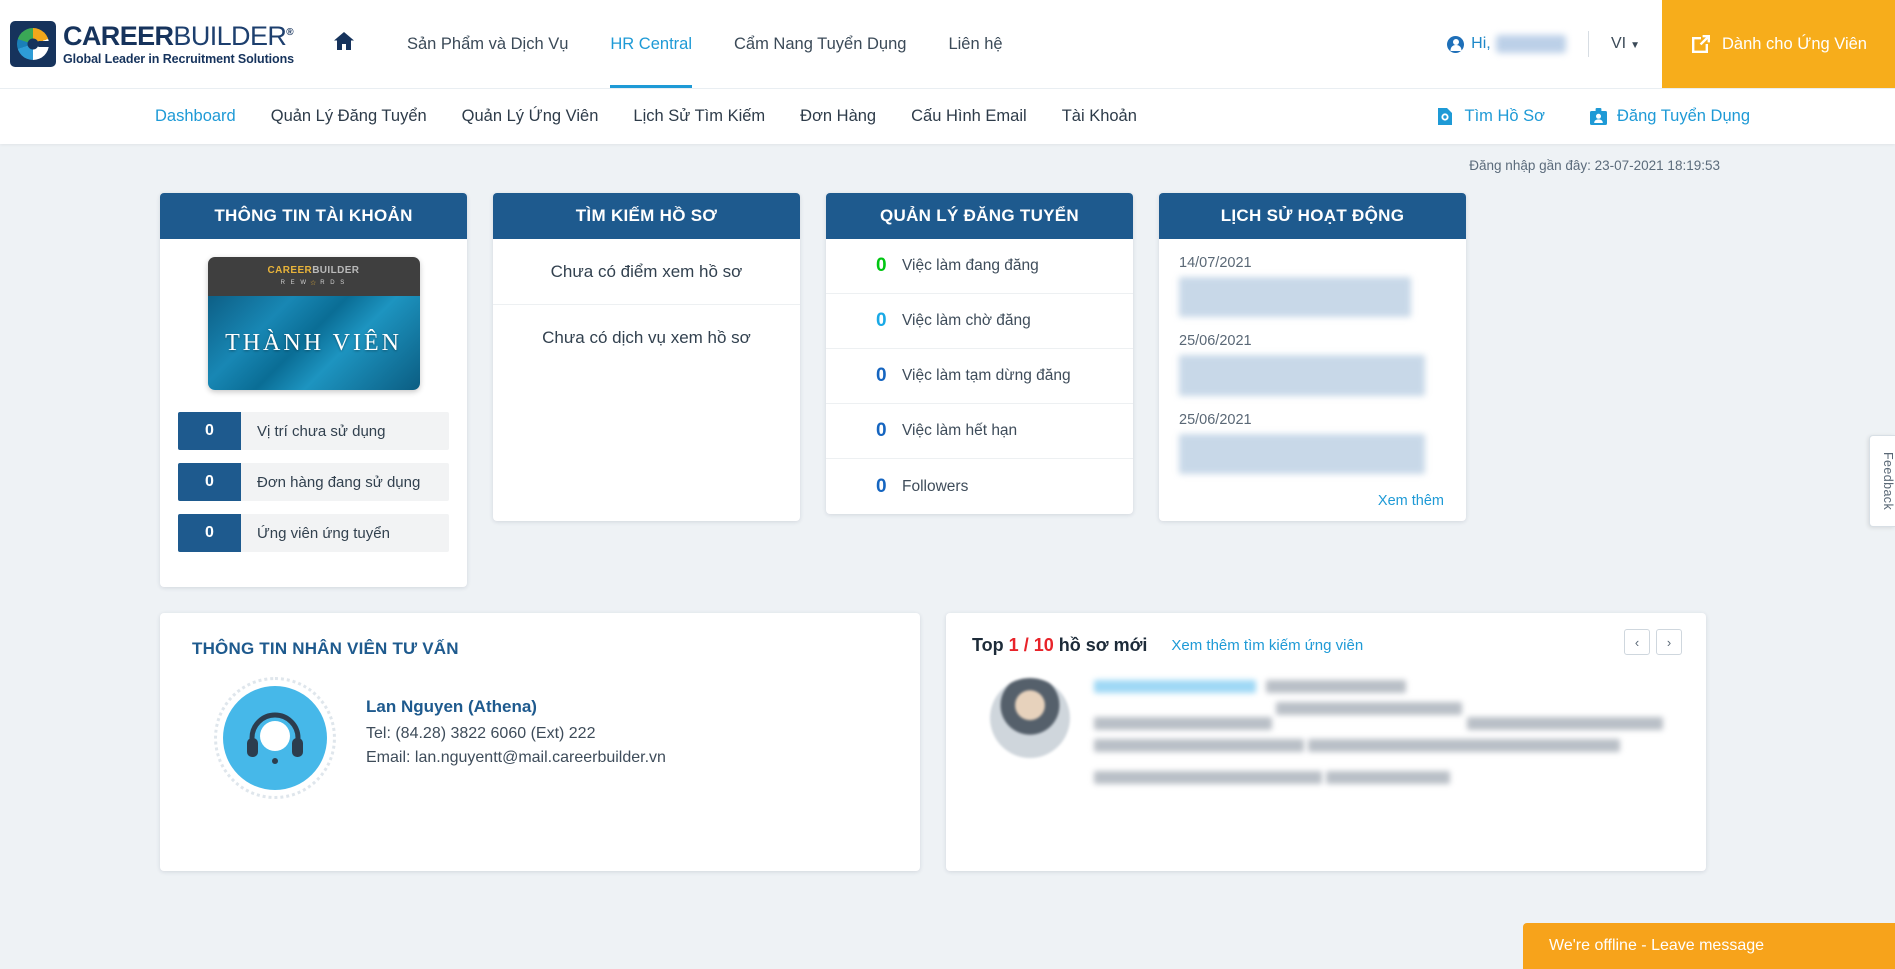 The height and width of the screenshot is (969, 1895). What do you see at coordinates (838, 116) in the screenshot?
I see `subnav-item-orders: Đơn Hàng` at bounding box center [838, 116].